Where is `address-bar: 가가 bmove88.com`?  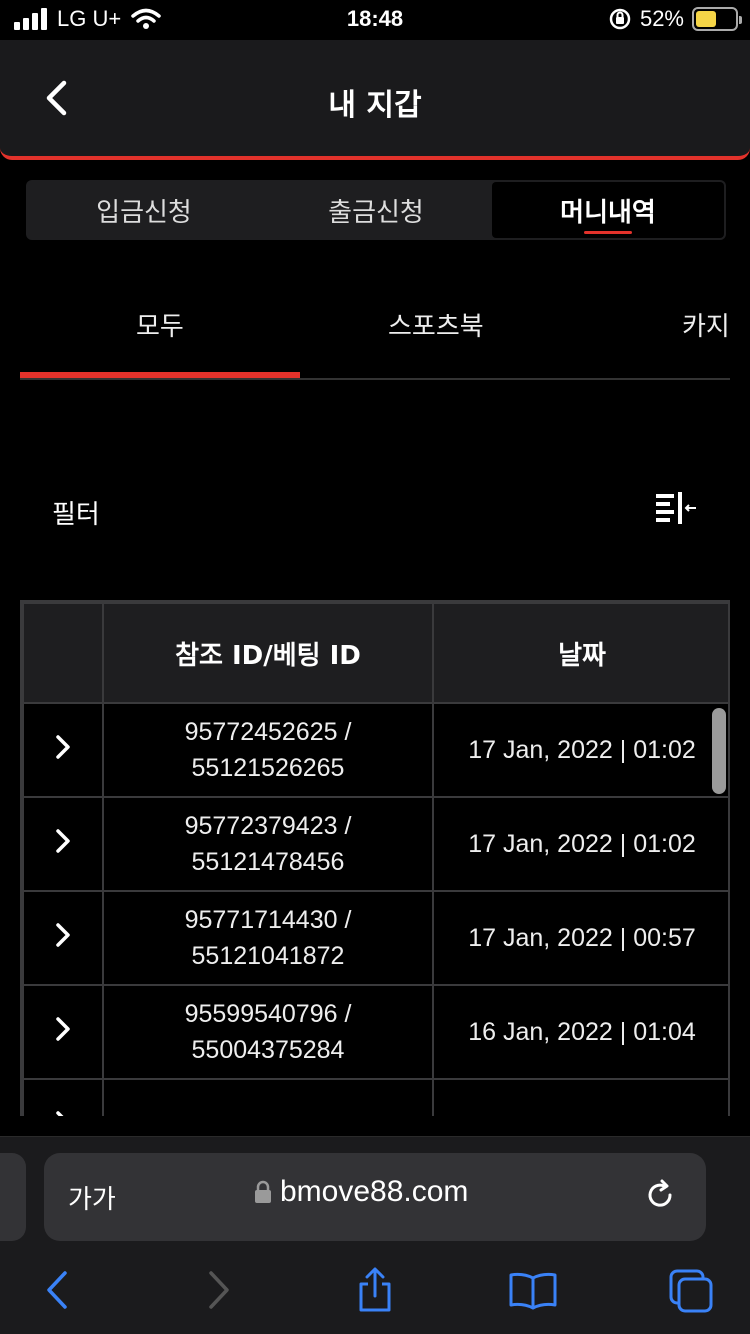 address-bar: 가가 bmove88.com is located at coordinates (375, 1197).